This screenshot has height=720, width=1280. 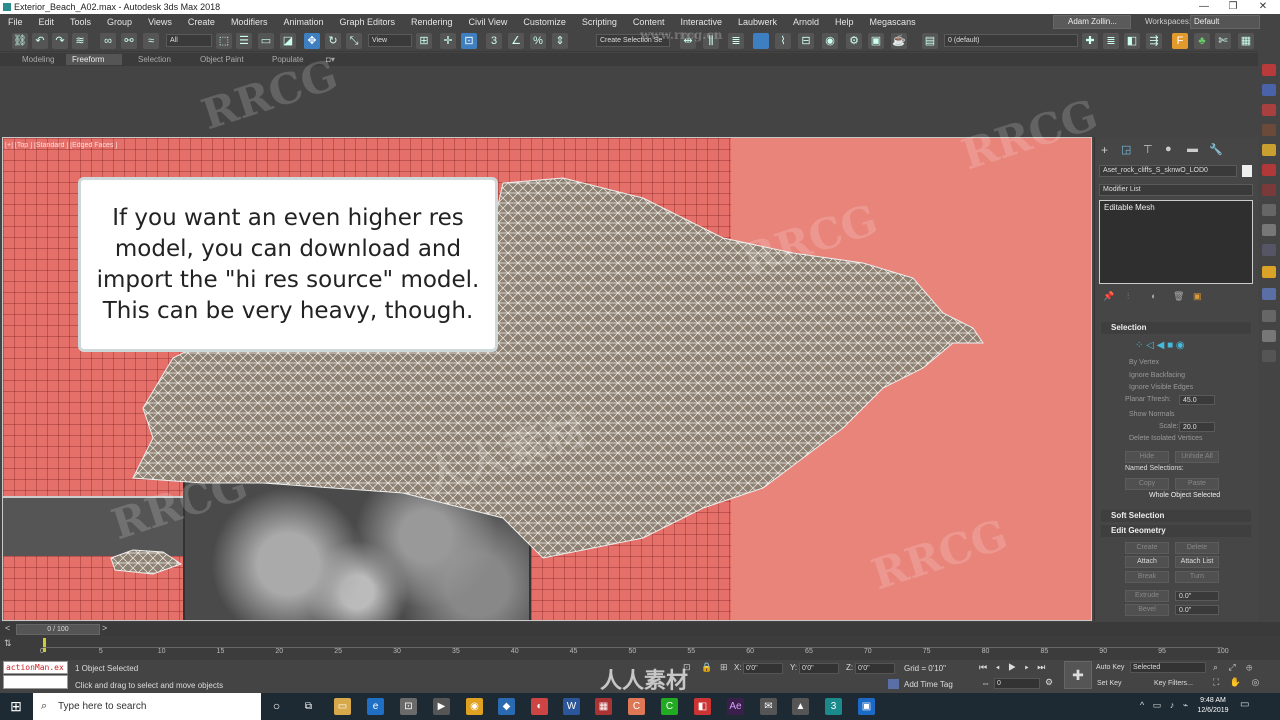 I want to click on key-mode-icon: ⇔, so click(x=985, y=683).